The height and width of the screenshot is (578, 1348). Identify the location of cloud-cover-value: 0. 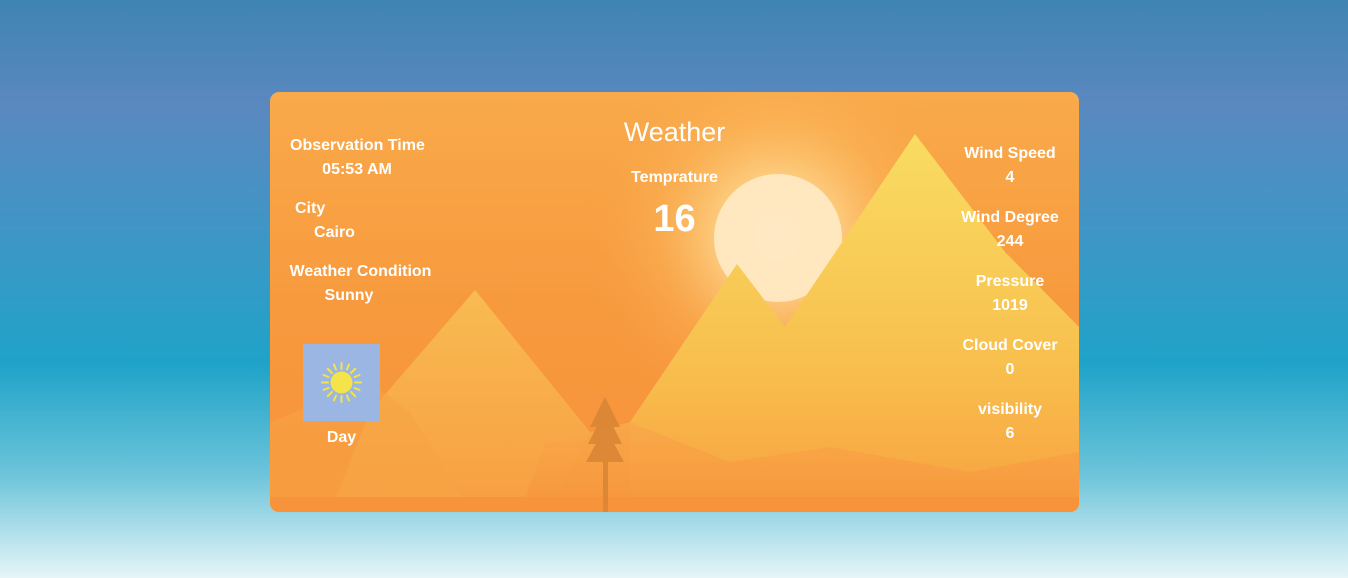
(1010, 369).